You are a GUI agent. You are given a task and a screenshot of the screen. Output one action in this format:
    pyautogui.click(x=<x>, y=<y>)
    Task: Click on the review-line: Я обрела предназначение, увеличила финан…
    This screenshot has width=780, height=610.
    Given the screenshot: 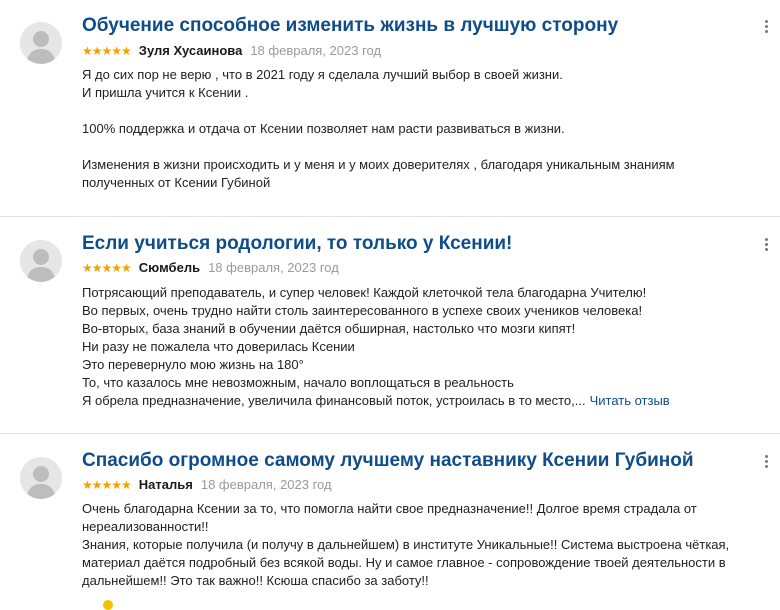 What is the action you would take?
    pyautogui.click(x=334, y=400)
    